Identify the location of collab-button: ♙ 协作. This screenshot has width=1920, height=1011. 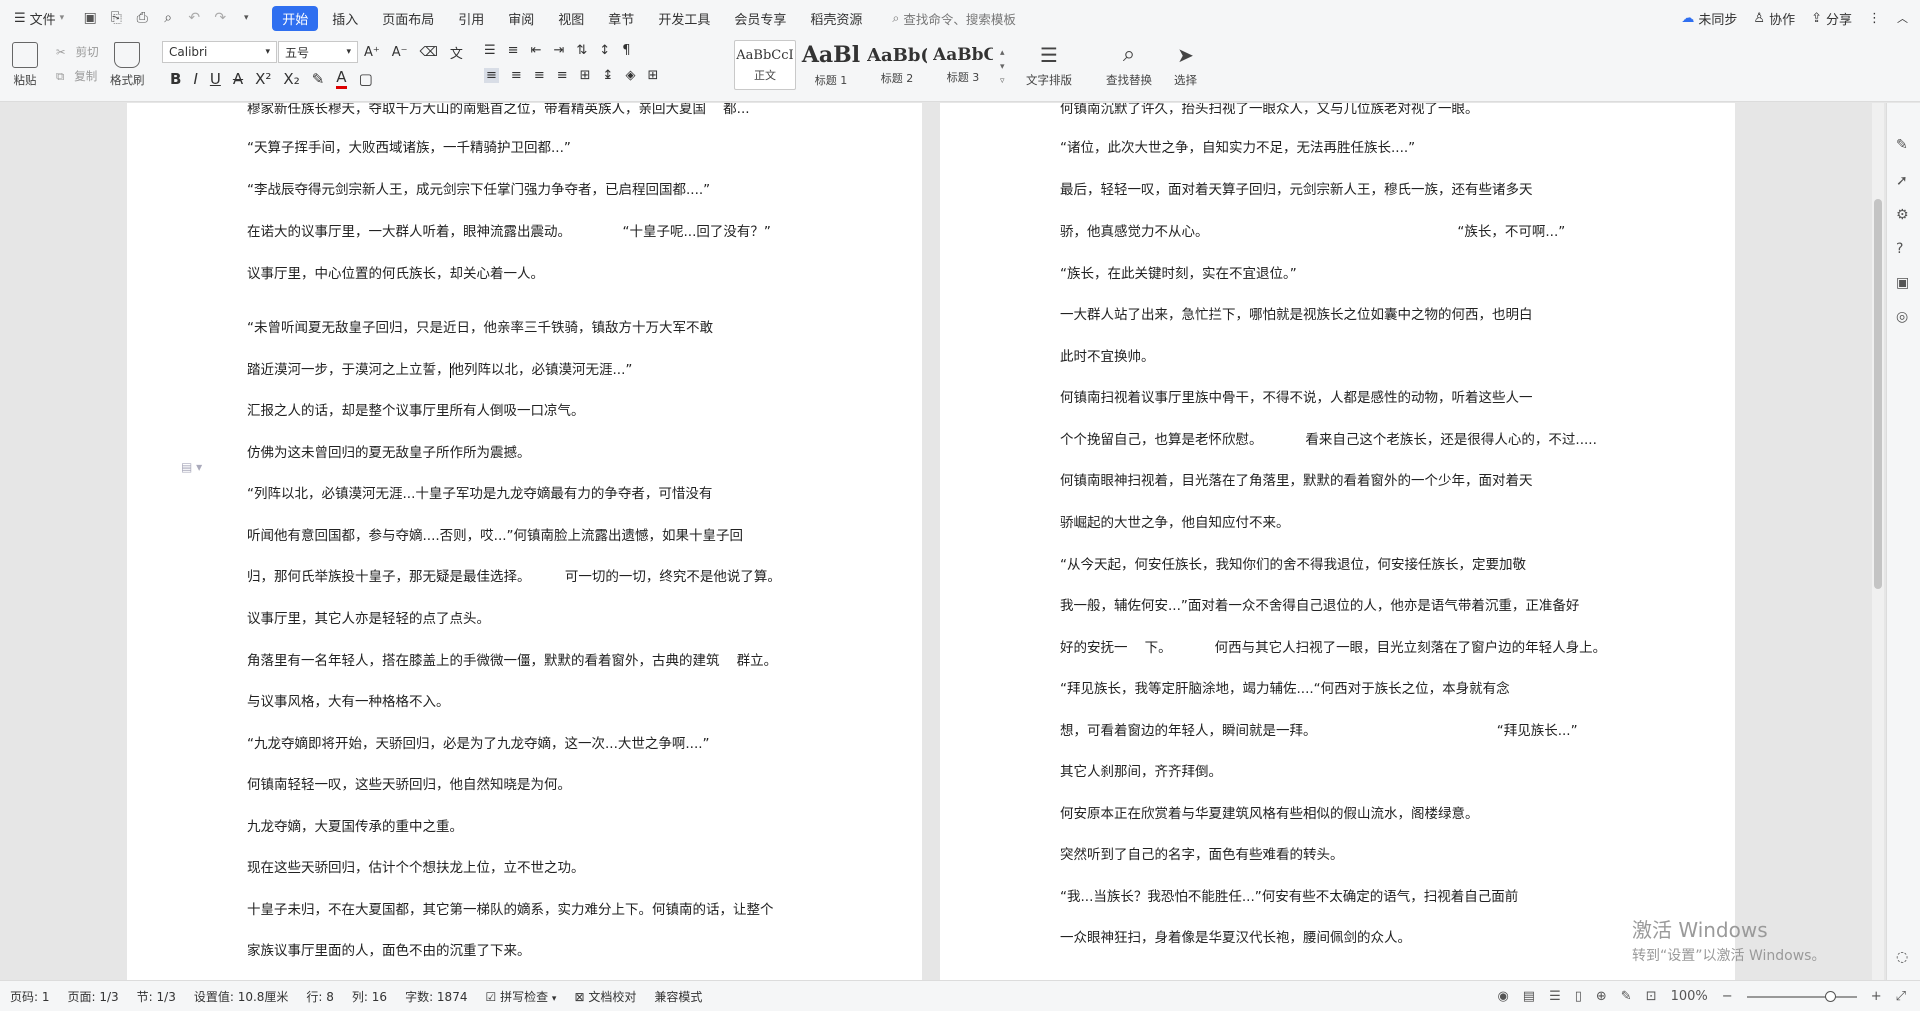
(1774, 18).